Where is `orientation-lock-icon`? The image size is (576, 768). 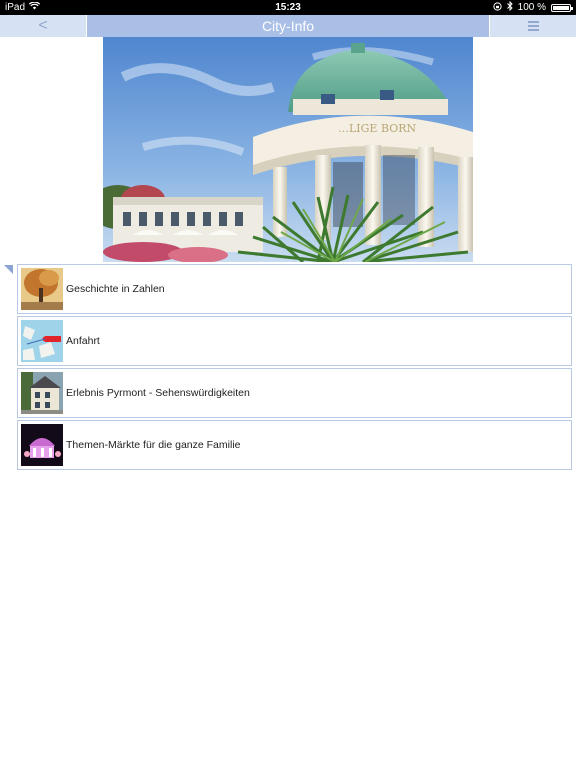
orientation-lock-icon is located at coordinates (497, 7).